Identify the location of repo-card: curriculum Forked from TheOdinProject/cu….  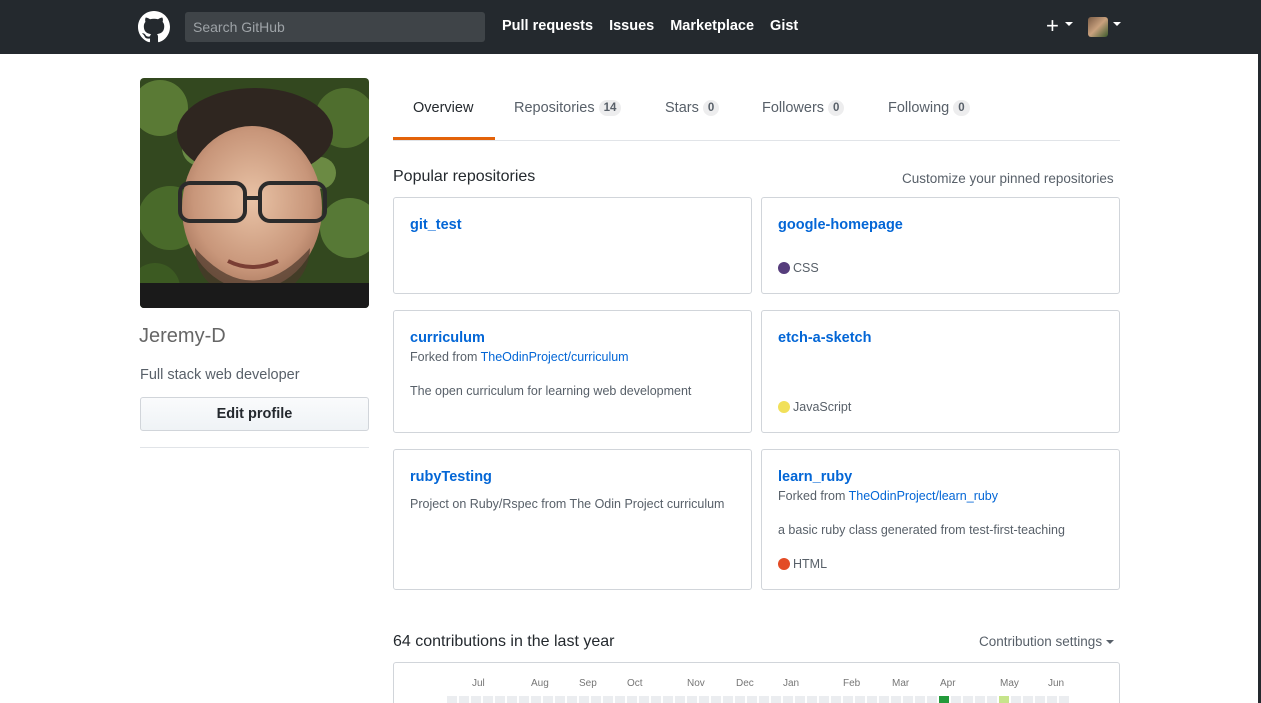
(572, 371).